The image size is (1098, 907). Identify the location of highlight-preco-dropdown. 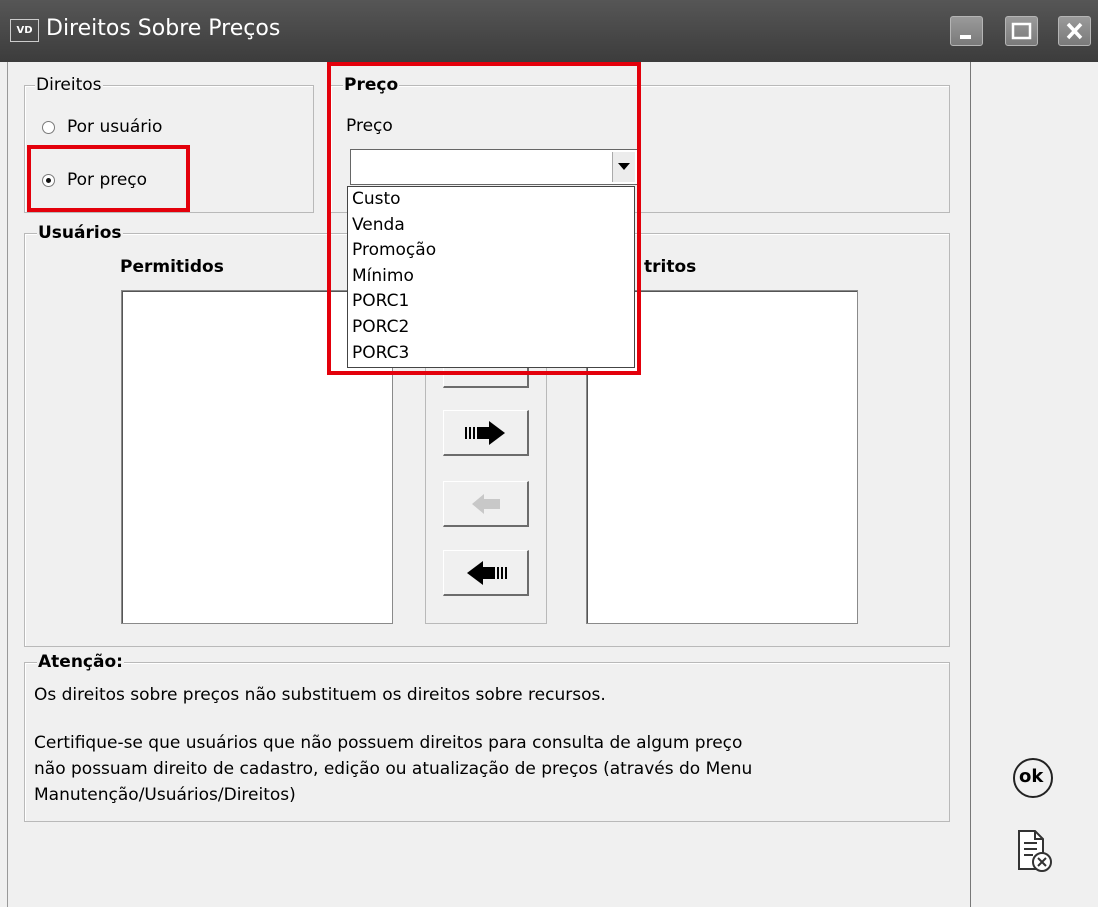
(484, 218).